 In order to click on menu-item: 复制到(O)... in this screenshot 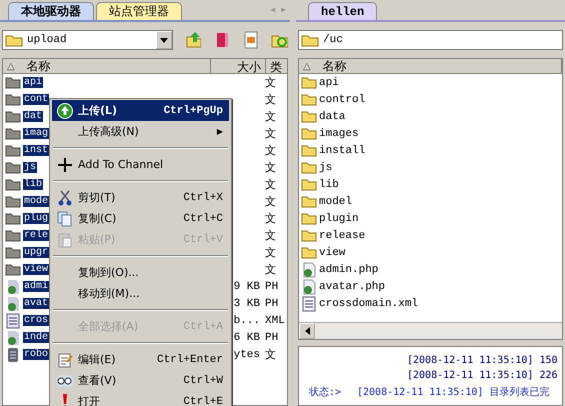, I will do `click(140, 272)`.